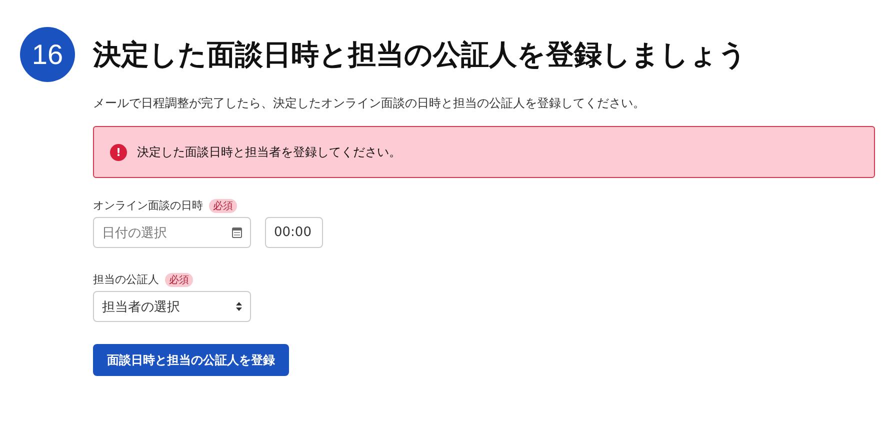 Image resolution: width=893 pixels, height=425 pixels. What do you see at coordinates (369, 103) in the screenshot?
I see `description: メールで日程調整が完了したら、決定したオンライン面談の日時と担当の公証人を登録してください。` at bounding box center [369, 103].